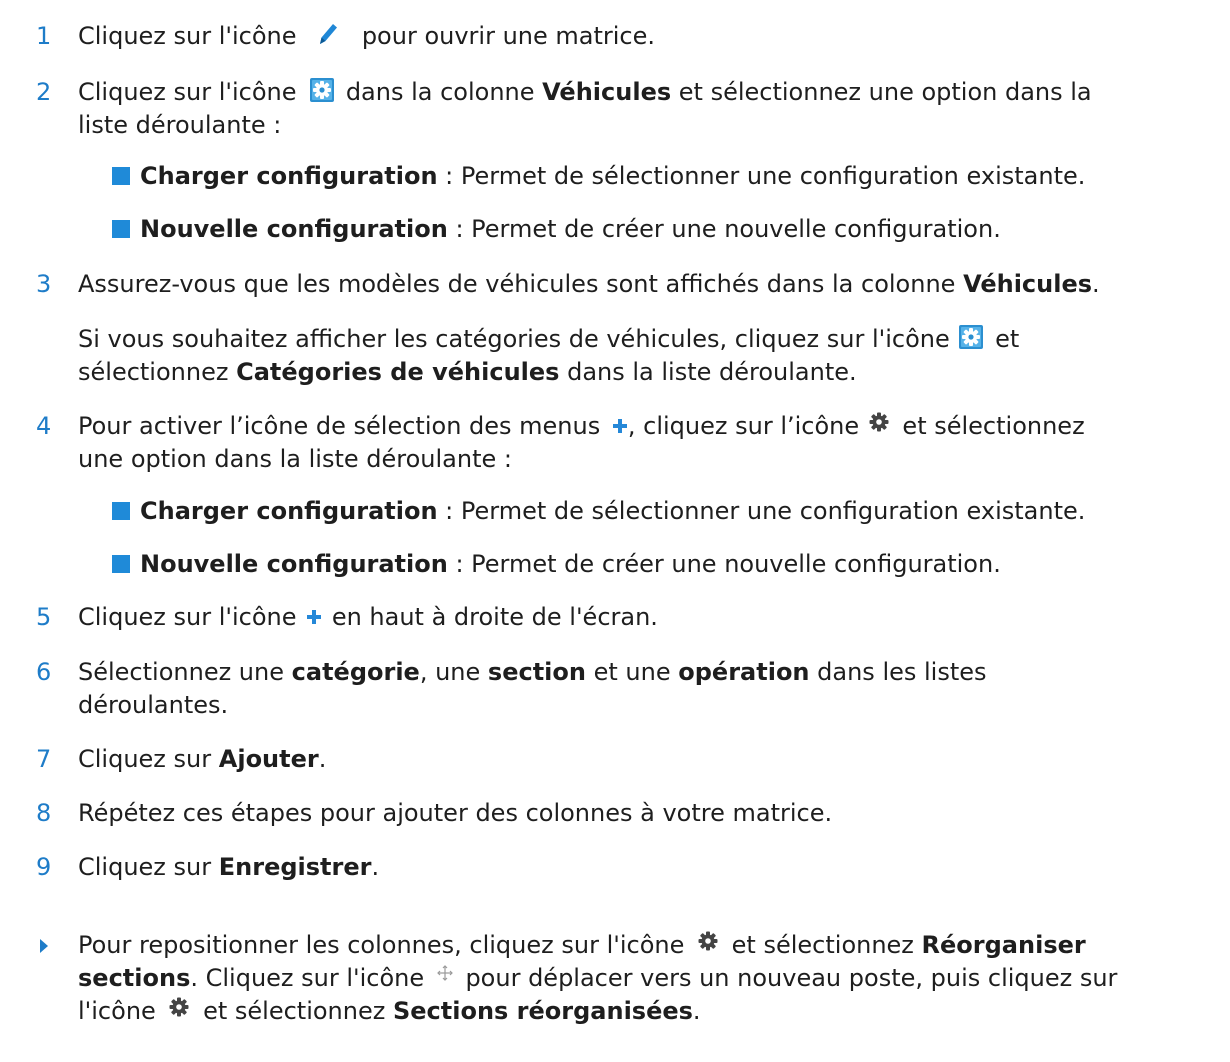  Describe the element at coordinates (508, 36) in the screenshot. I see `step-text: pour ouvrir une matrice.` at that location.